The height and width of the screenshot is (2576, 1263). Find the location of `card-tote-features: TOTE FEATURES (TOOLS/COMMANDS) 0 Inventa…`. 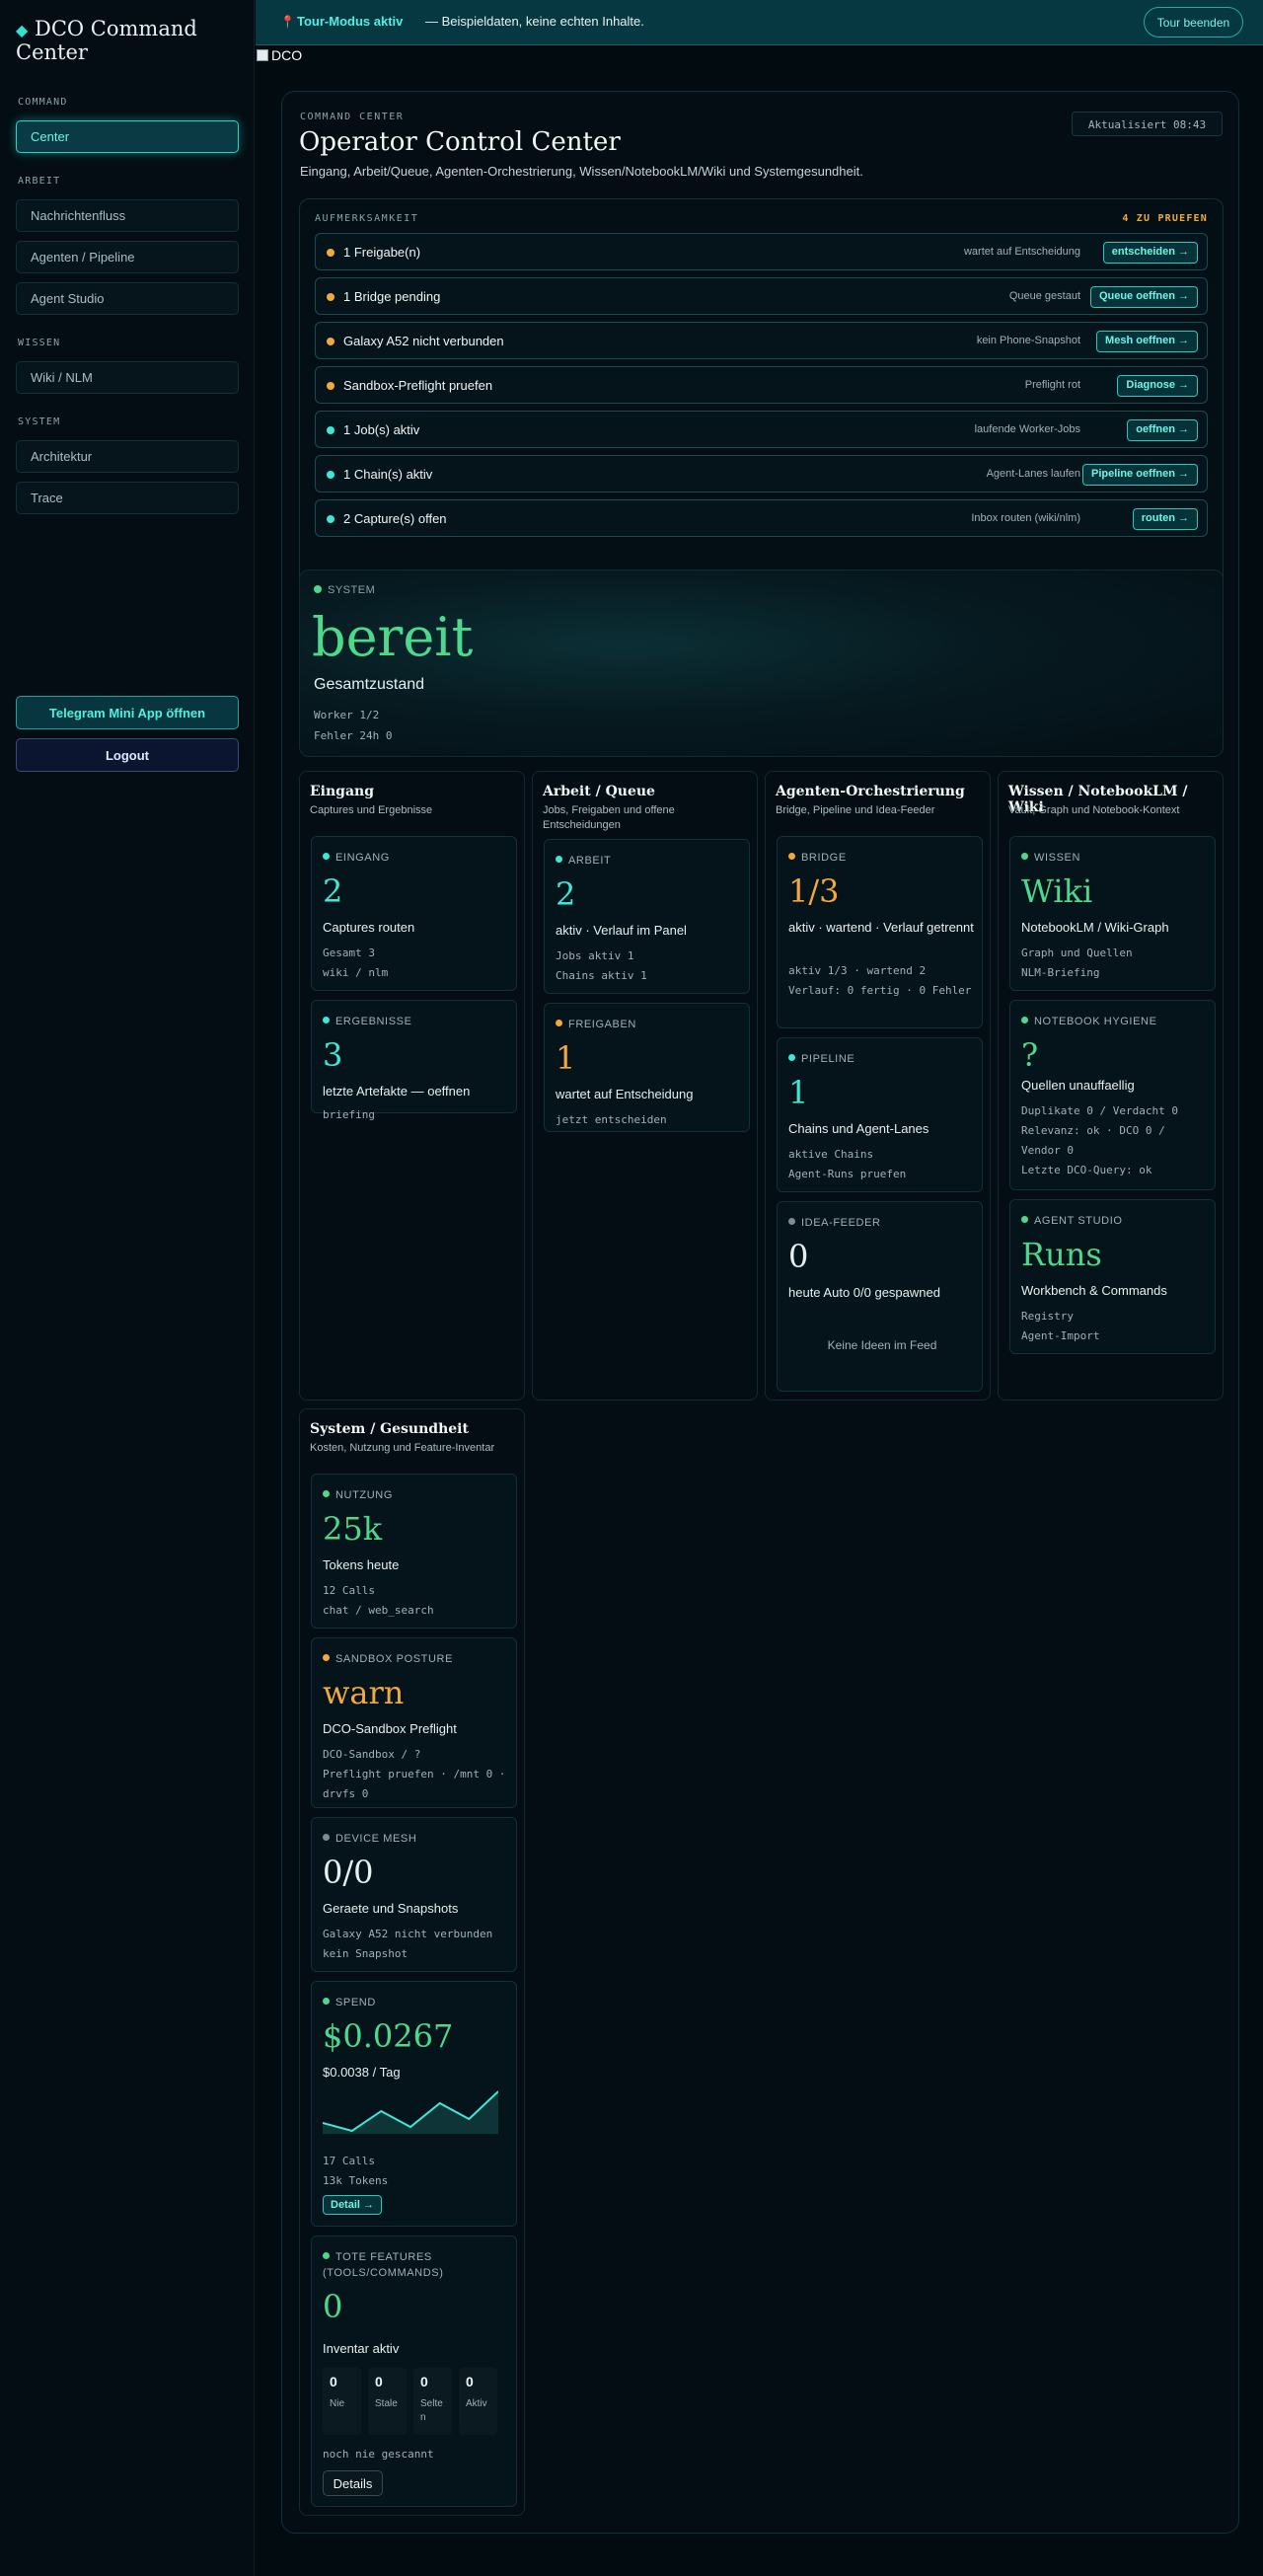

card-tote-features: TOTE FEATURES (TOOLS/COMMANDS) 0 Inventa… is located at coordinates (414, 2371).